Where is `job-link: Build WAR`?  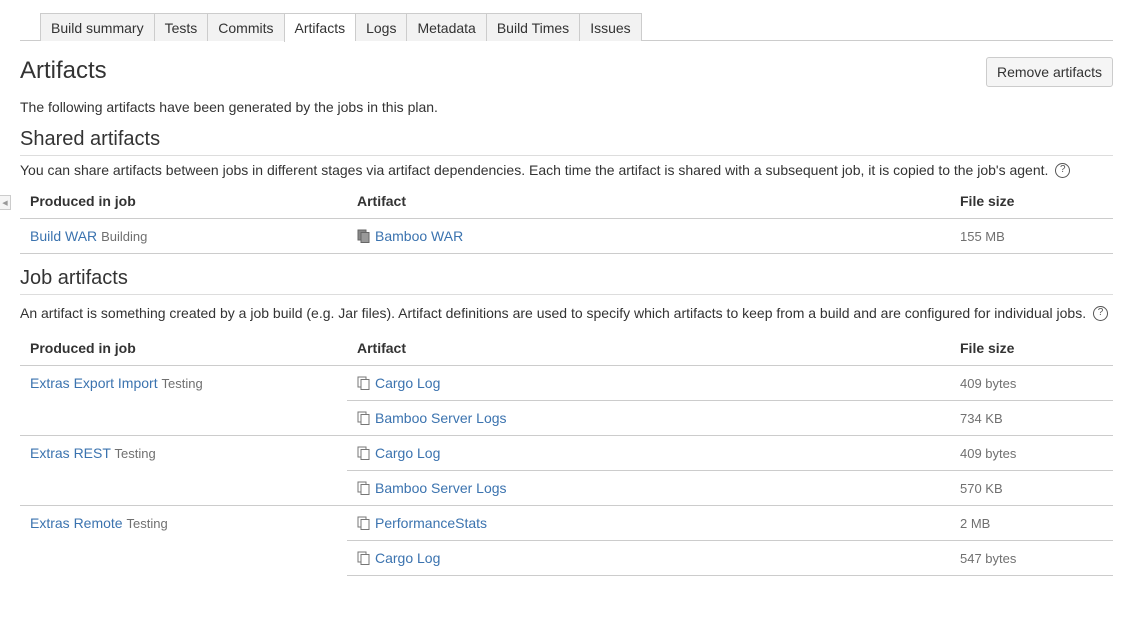 job-link: Build WAR is located at coordinates (63, 236).